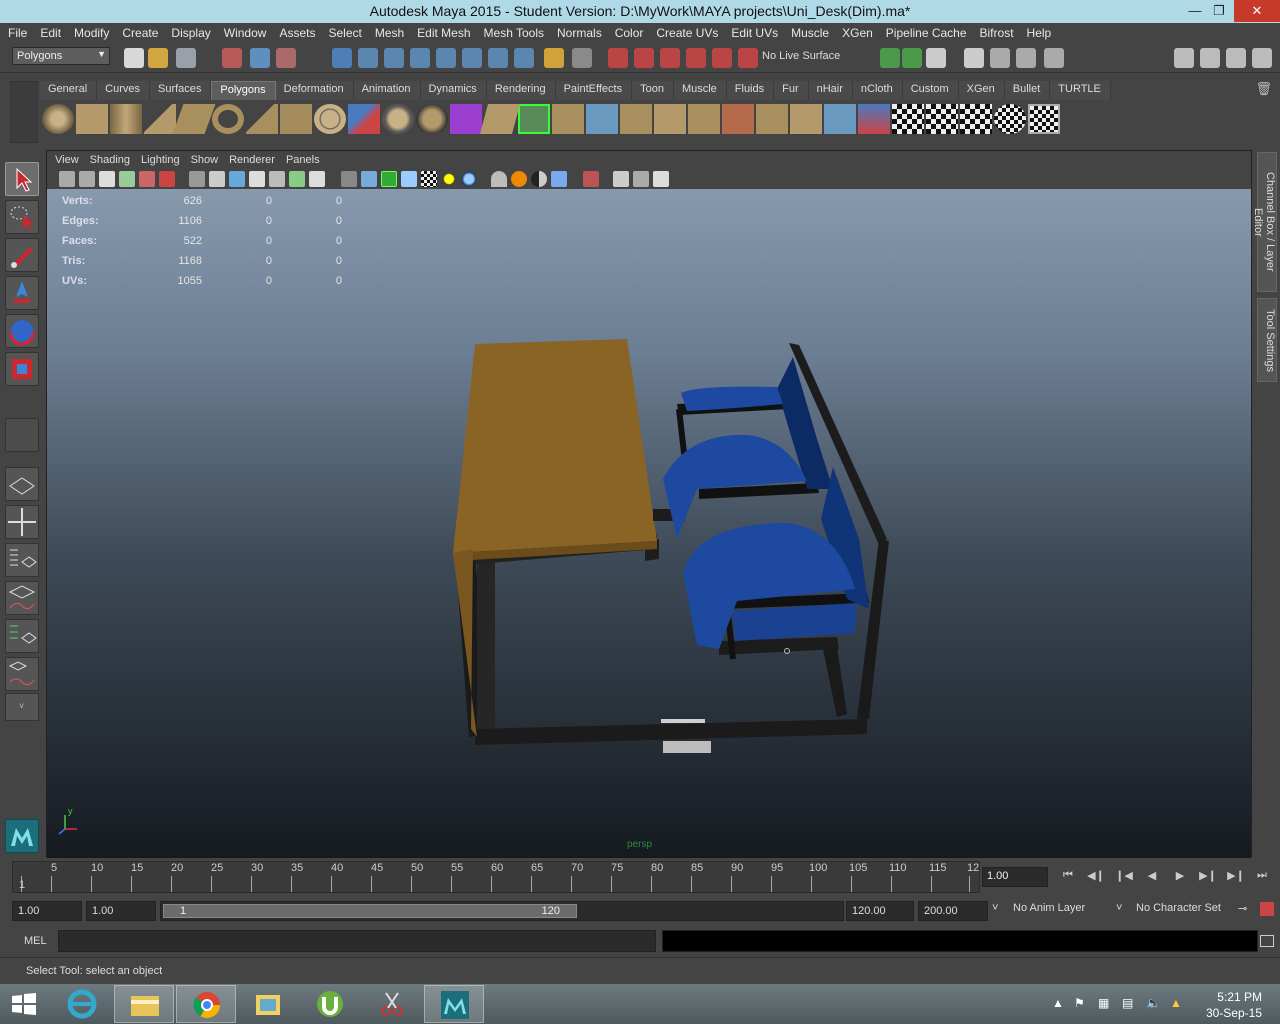 This screenshot has height=1024, width=1280. Describe the element at coordinates (801, 56) in the screenshot. I see `live-surface-field: No Live Surface` at that location.